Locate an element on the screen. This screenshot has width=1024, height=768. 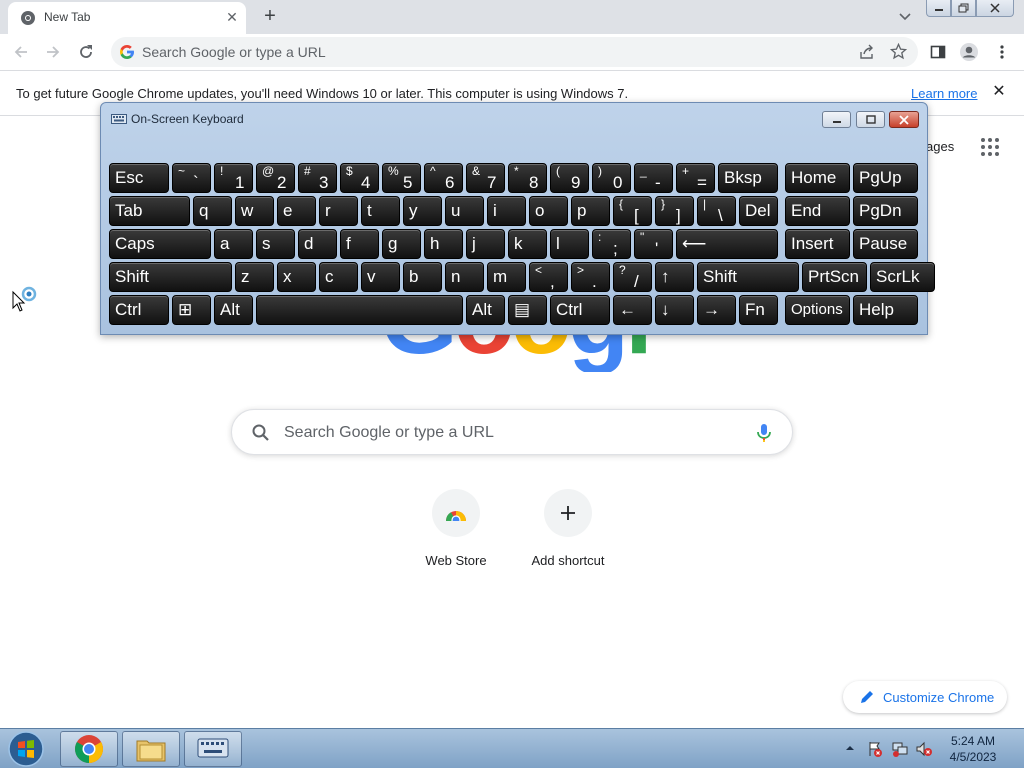
profile-button is located at coordinates (969, 52).